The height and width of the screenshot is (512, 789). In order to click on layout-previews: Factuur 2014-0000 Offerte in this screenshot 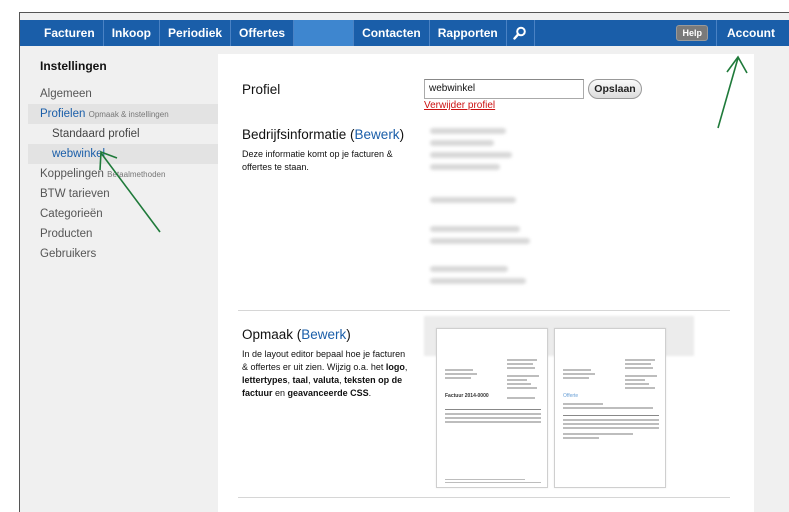, I will do `click(559, 405)`.